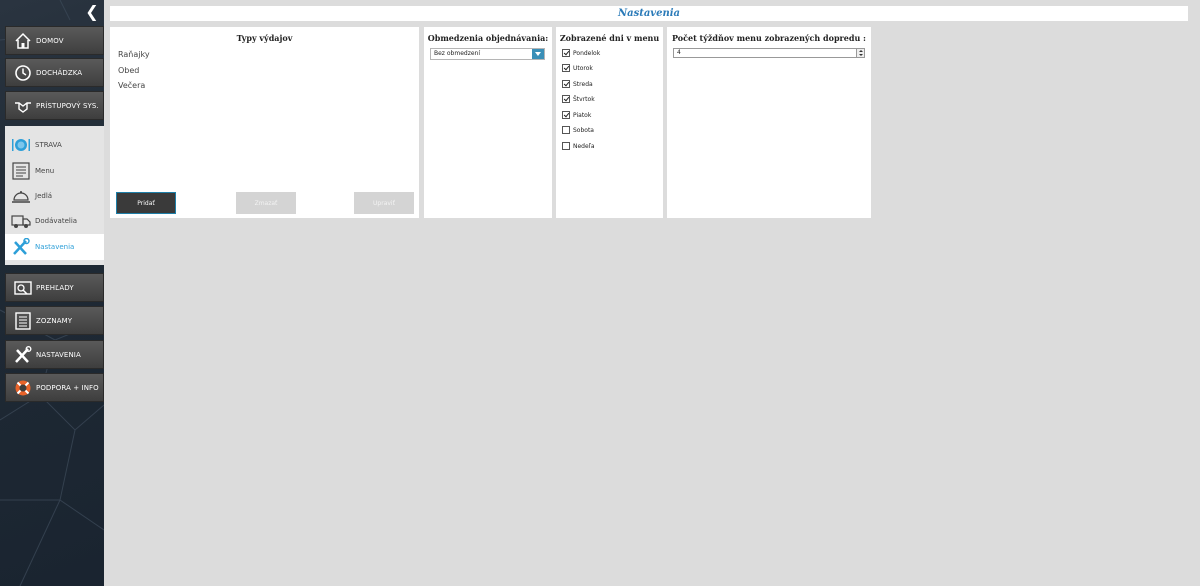 The width and height of the screenshot is (1200, 586). I want to click on nav-domov: DOMOV, so click(54, 40).